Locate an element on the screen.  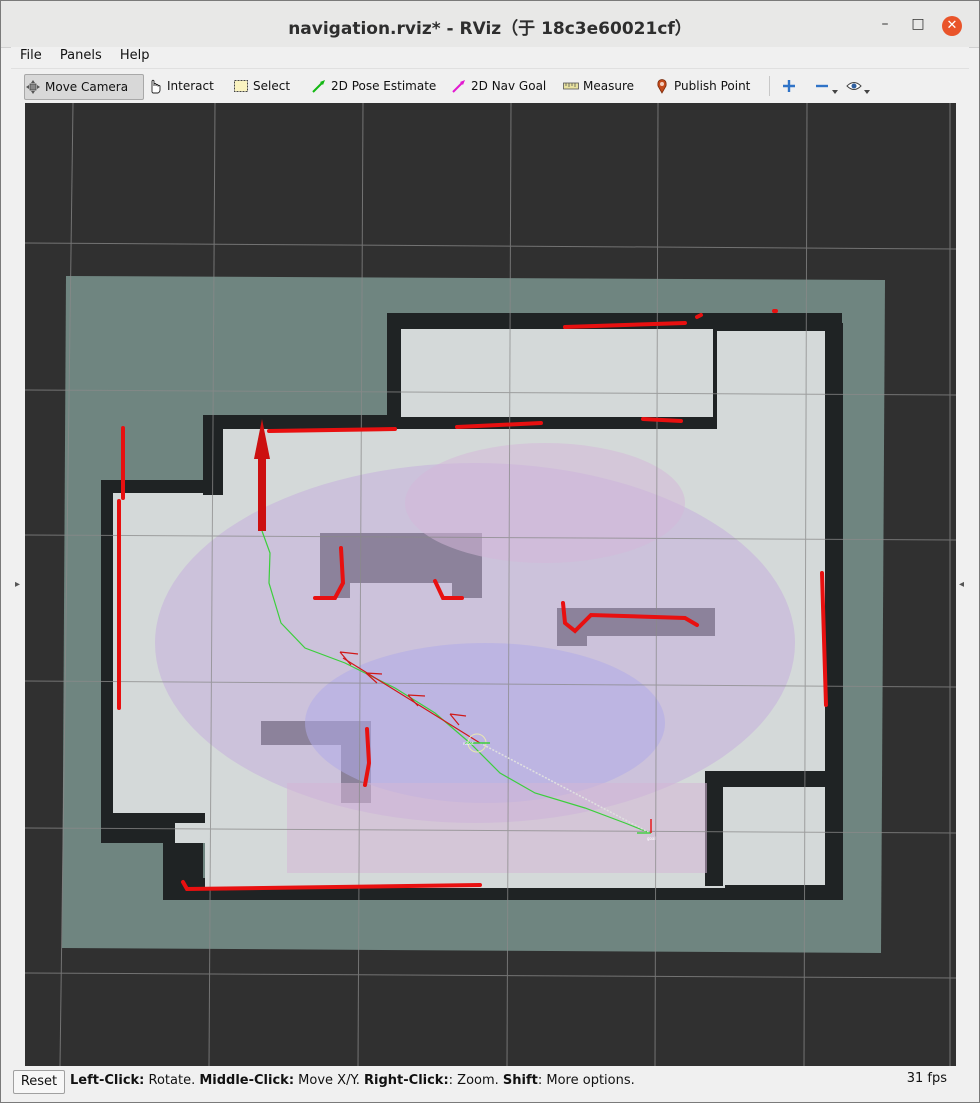
ruler-icon is located at coordinates (571, 86).